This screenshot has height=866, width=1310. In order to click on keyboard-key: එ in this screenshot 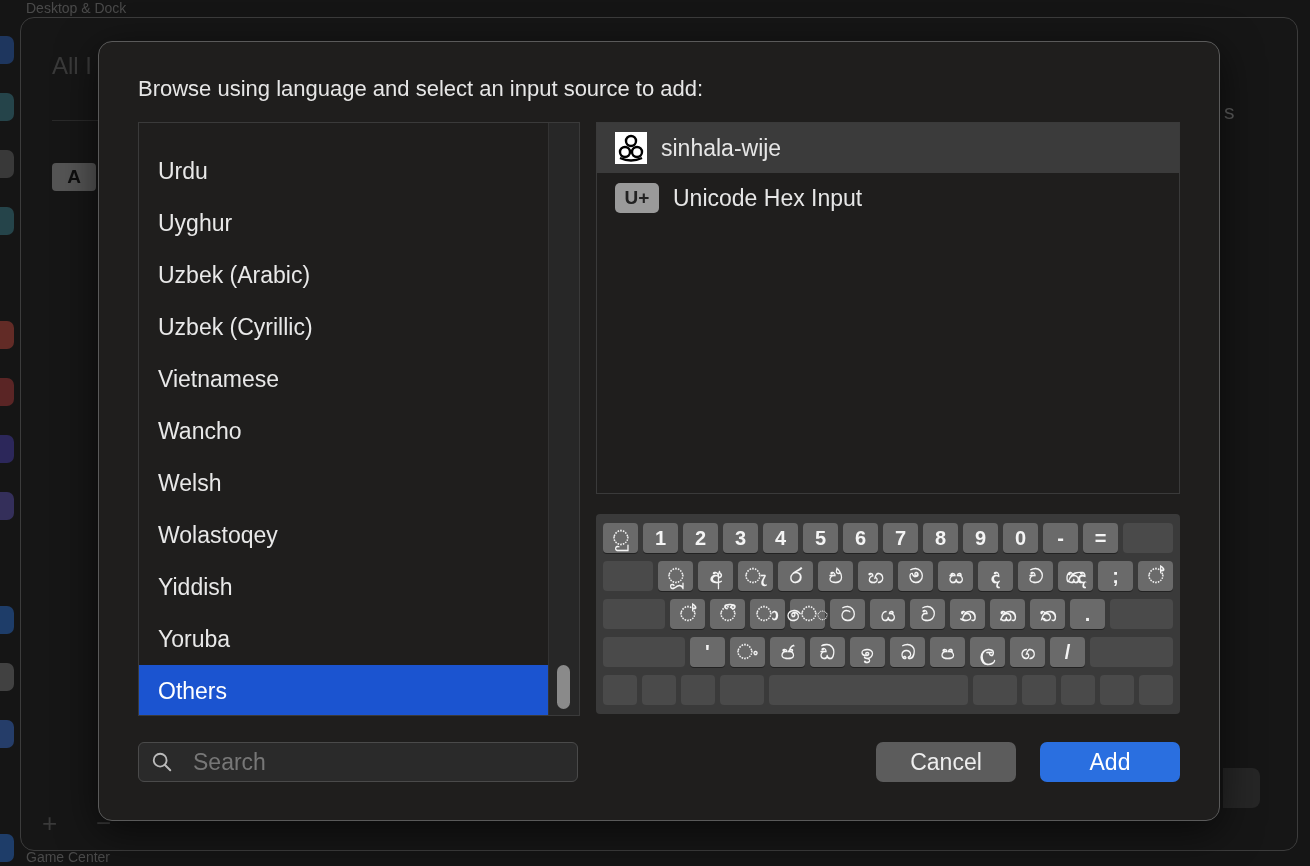, I will do `click(835, 576)`.